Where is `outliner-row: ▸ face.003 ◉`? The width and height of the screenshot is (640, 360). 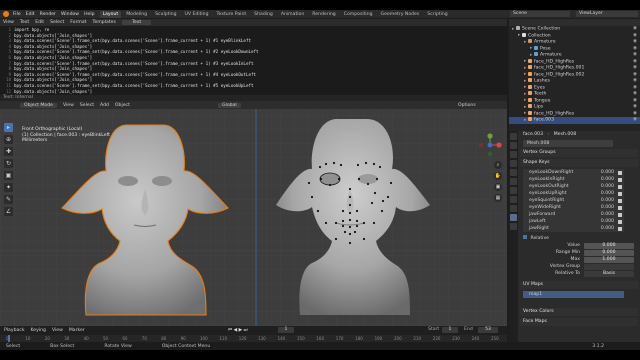
outliner-row: ▸ face.003 ◉ is located at coordinates (574, 120).